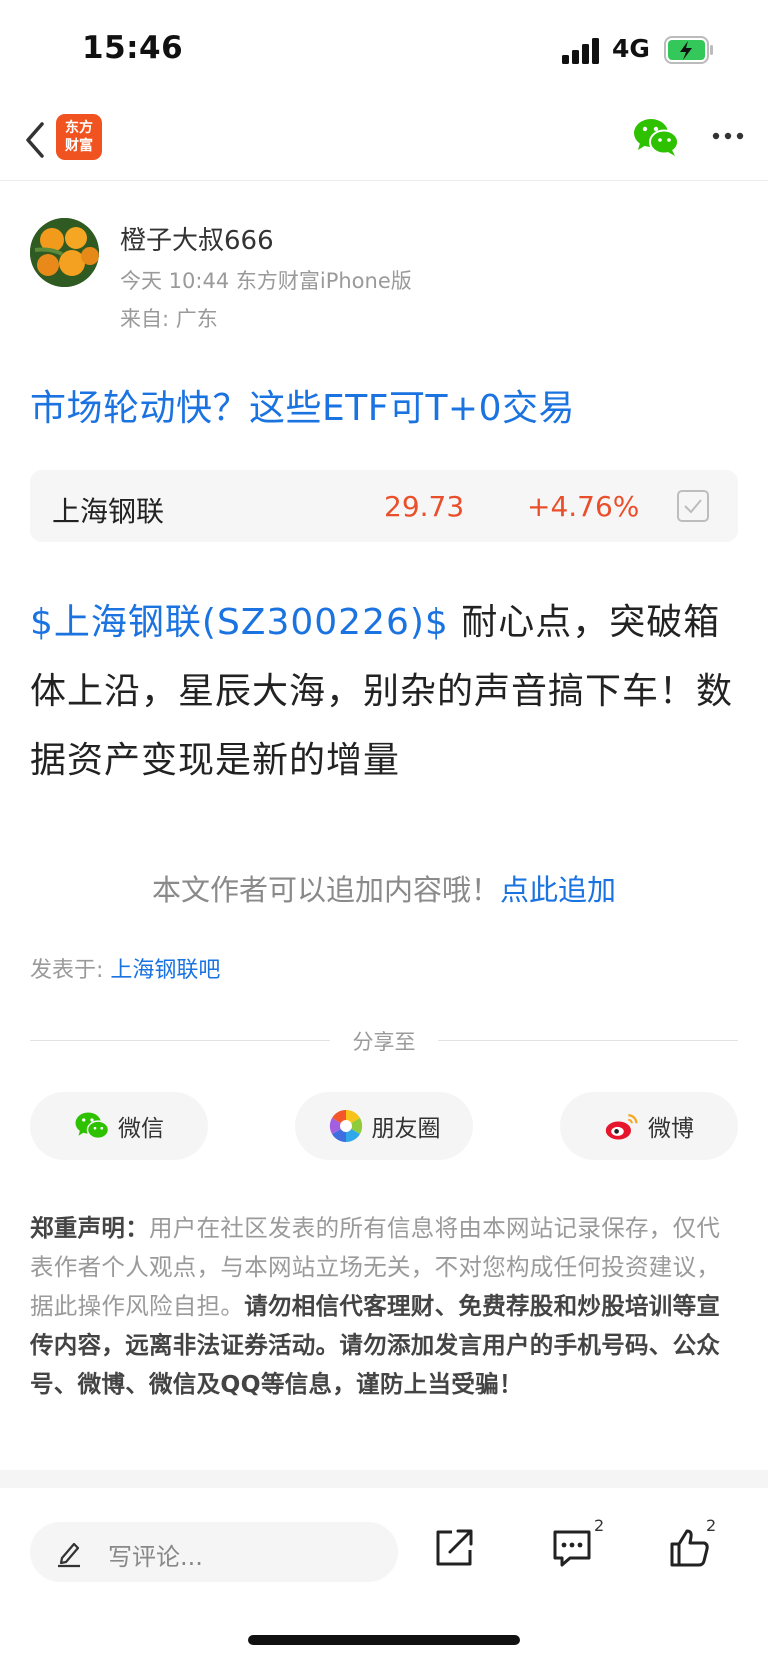  Describe the element at coordinates (197, 238) in the screenshot. I see `author-name: 橙子大叔666` at that location.